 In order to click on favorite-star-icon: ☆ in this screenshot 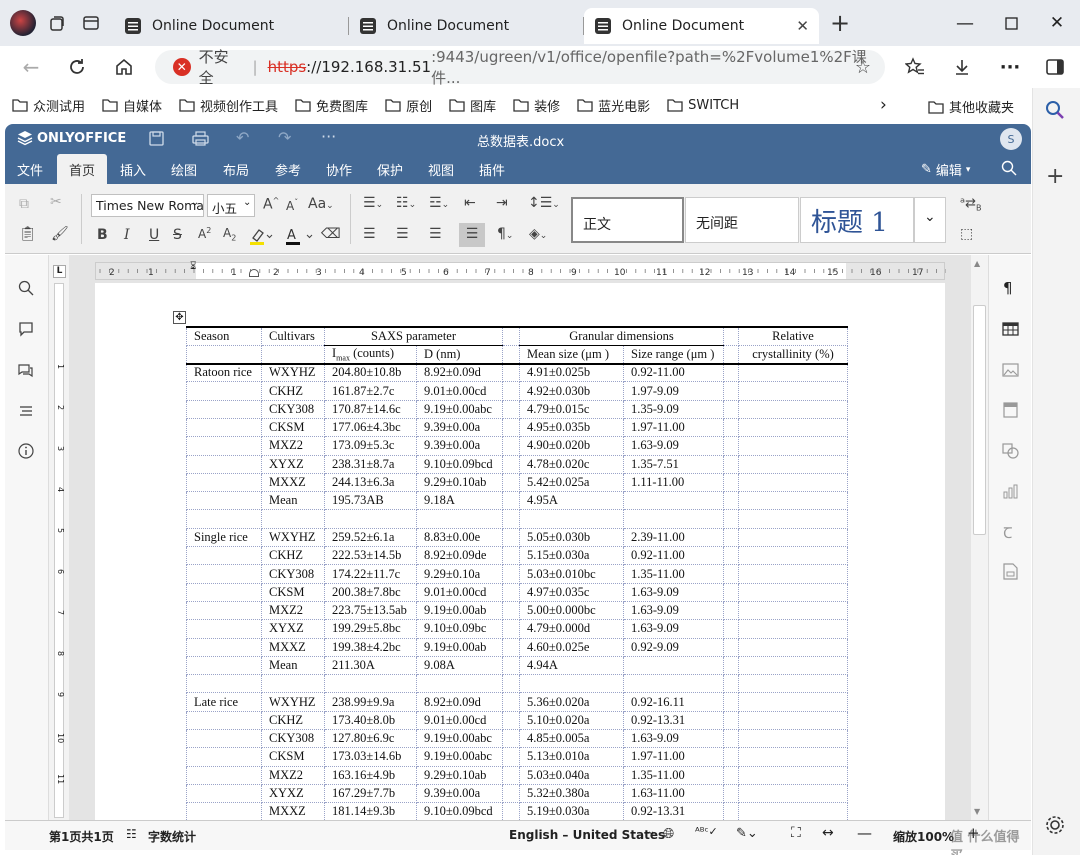, I will do `click(863, 67)`.